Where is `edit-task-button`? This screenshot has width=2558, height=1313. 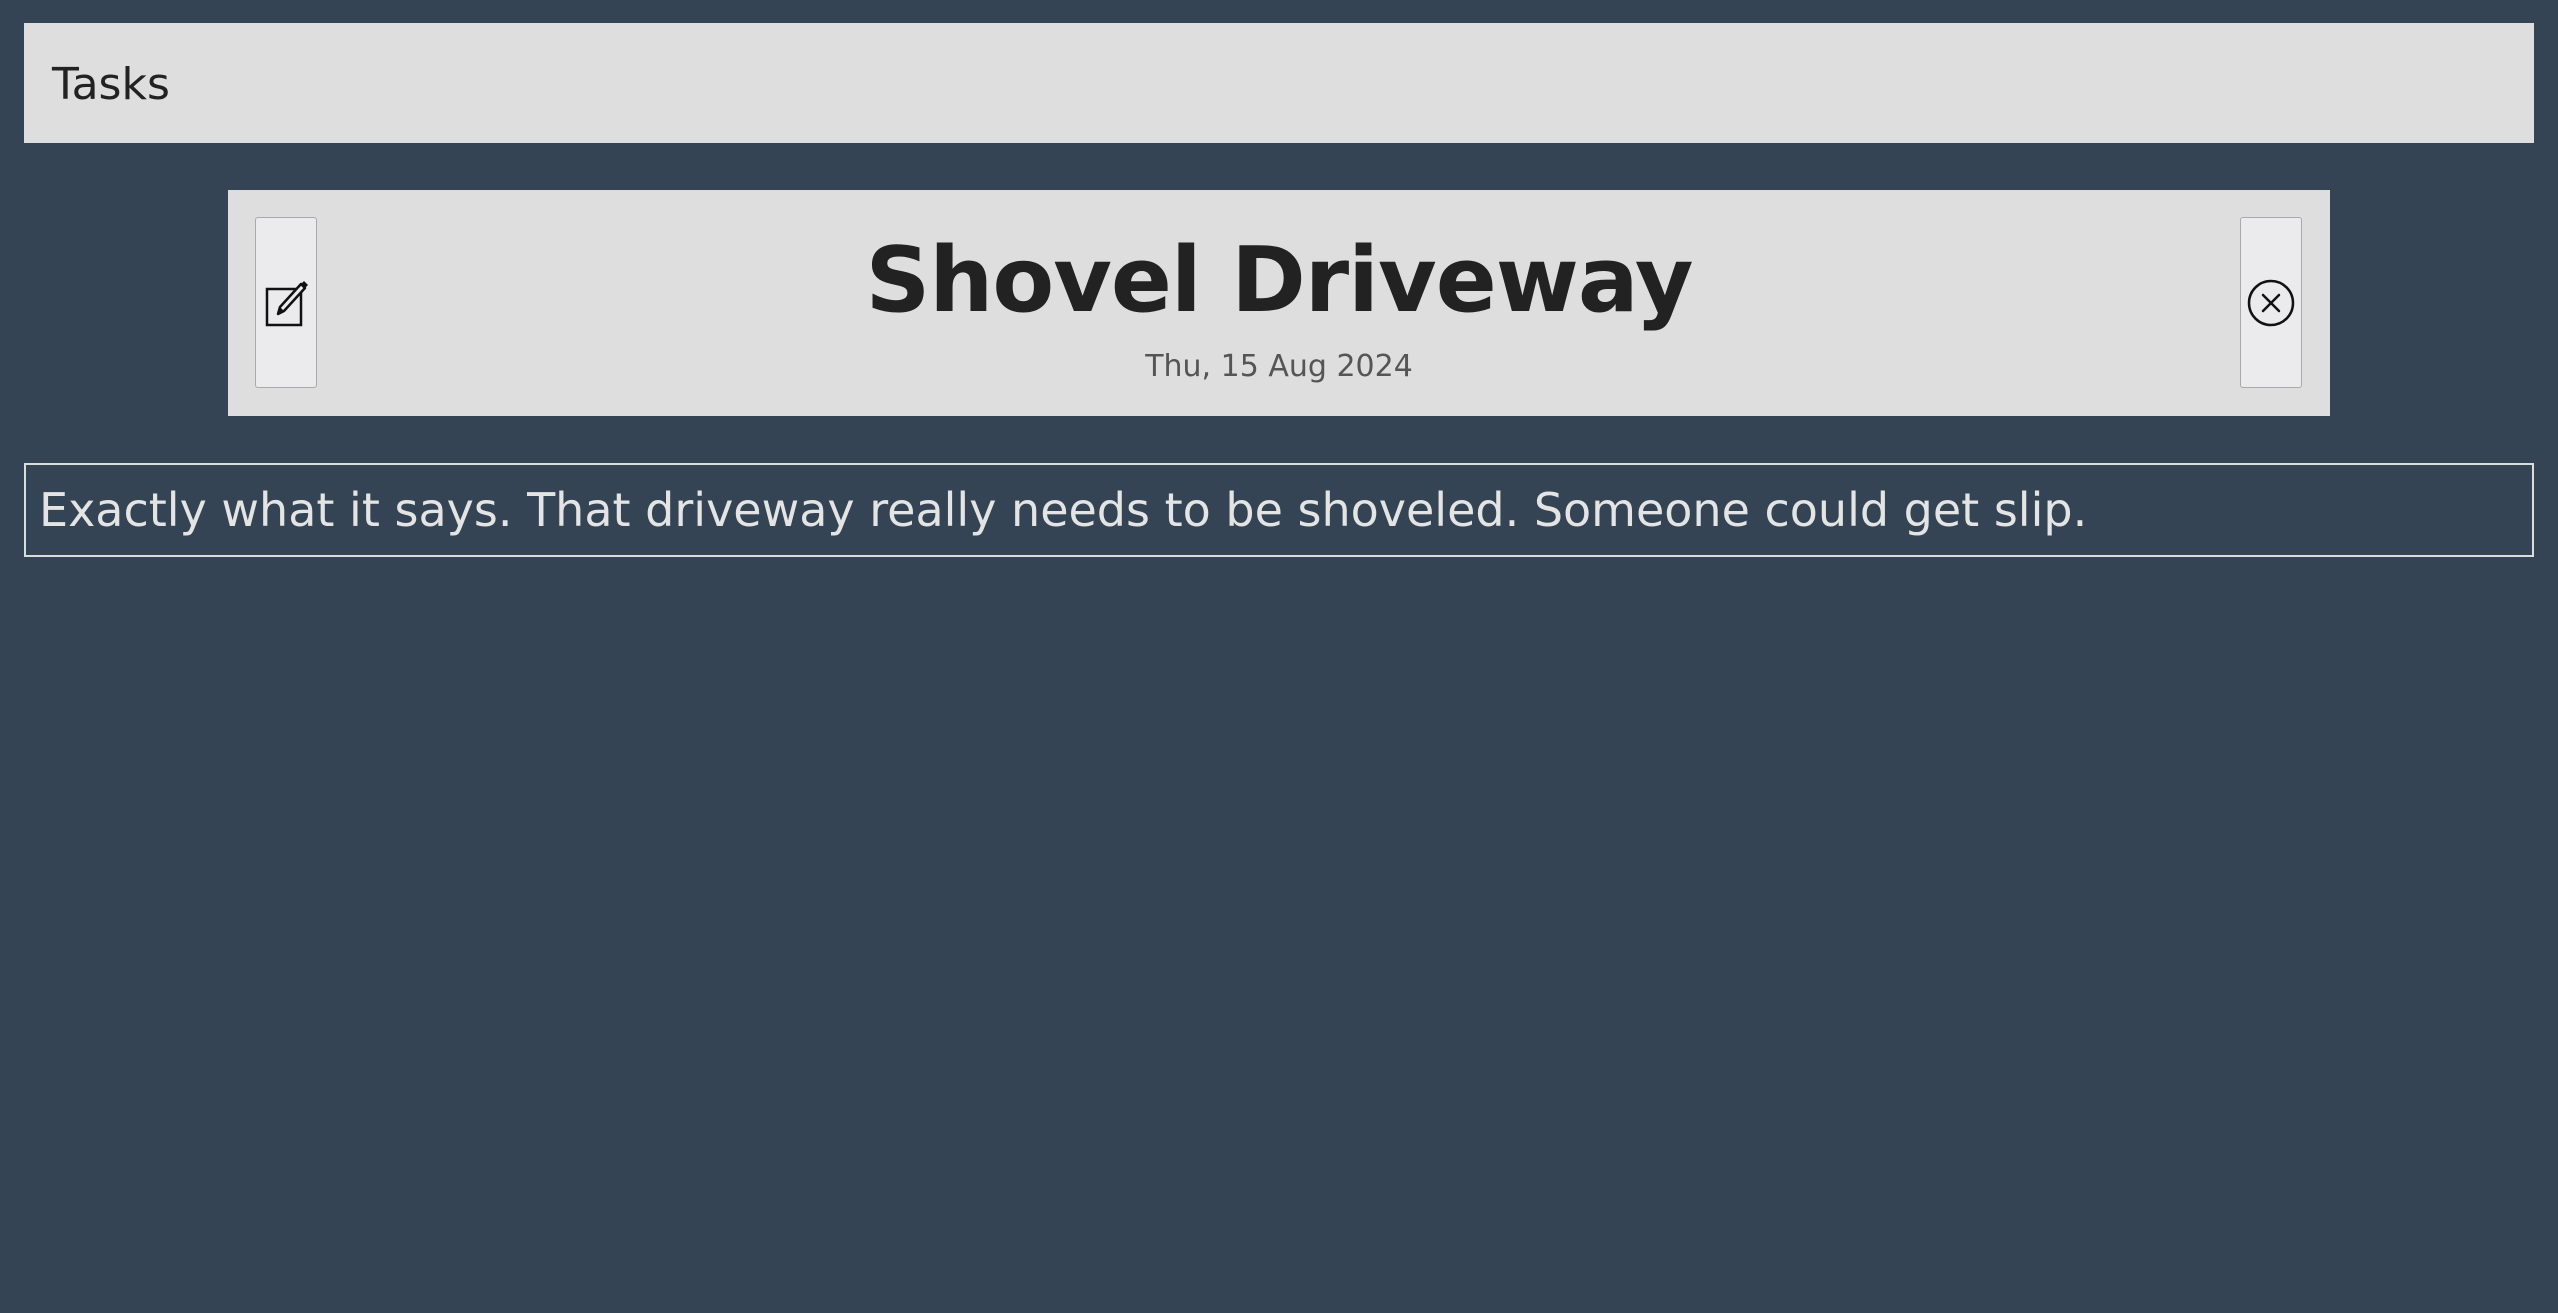 edit-task-button is located at coordinates (286, 302).